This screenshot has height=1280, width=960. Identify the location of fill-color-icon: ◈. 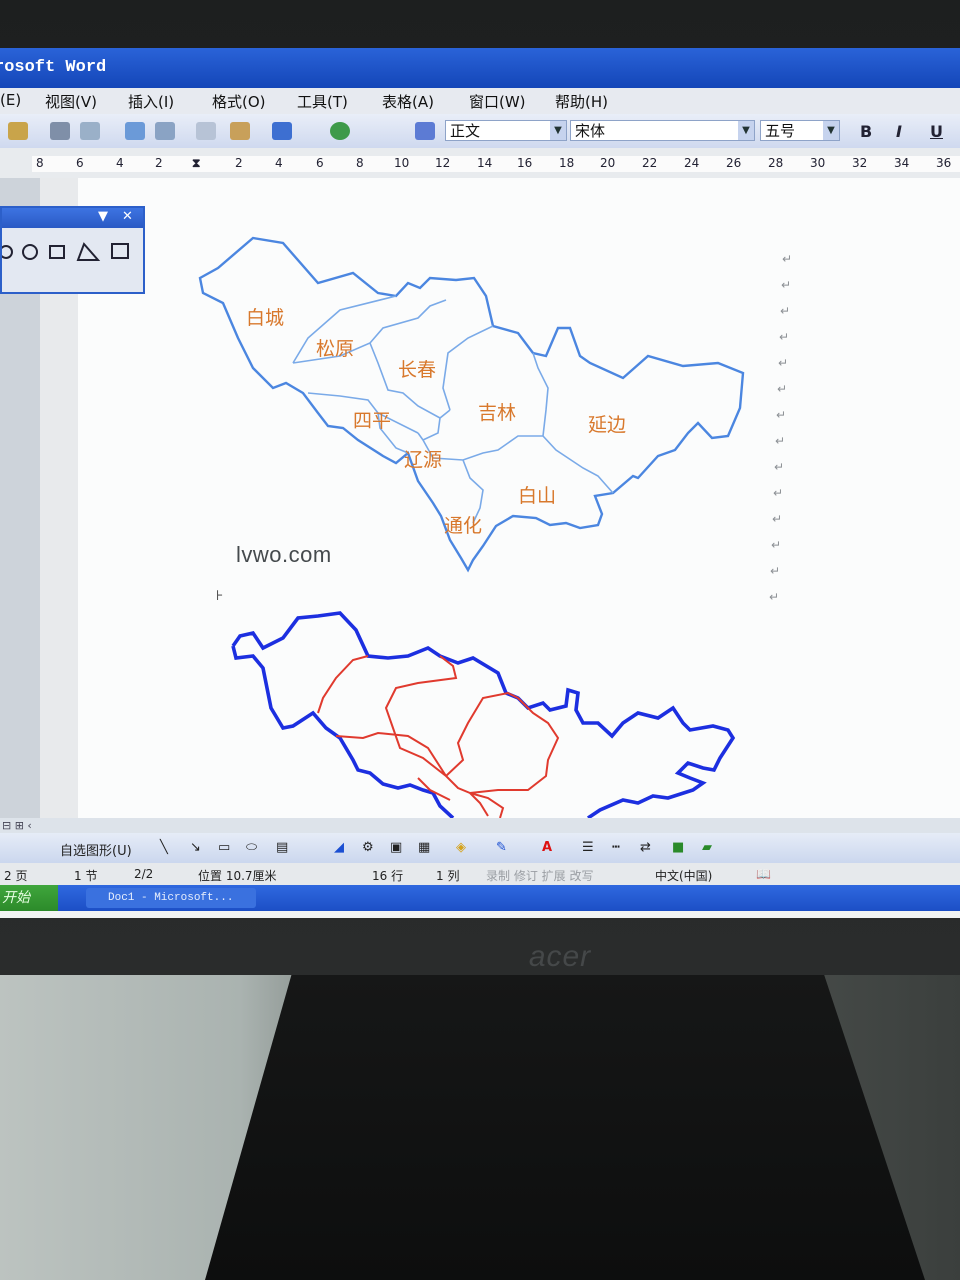
(461, 847).